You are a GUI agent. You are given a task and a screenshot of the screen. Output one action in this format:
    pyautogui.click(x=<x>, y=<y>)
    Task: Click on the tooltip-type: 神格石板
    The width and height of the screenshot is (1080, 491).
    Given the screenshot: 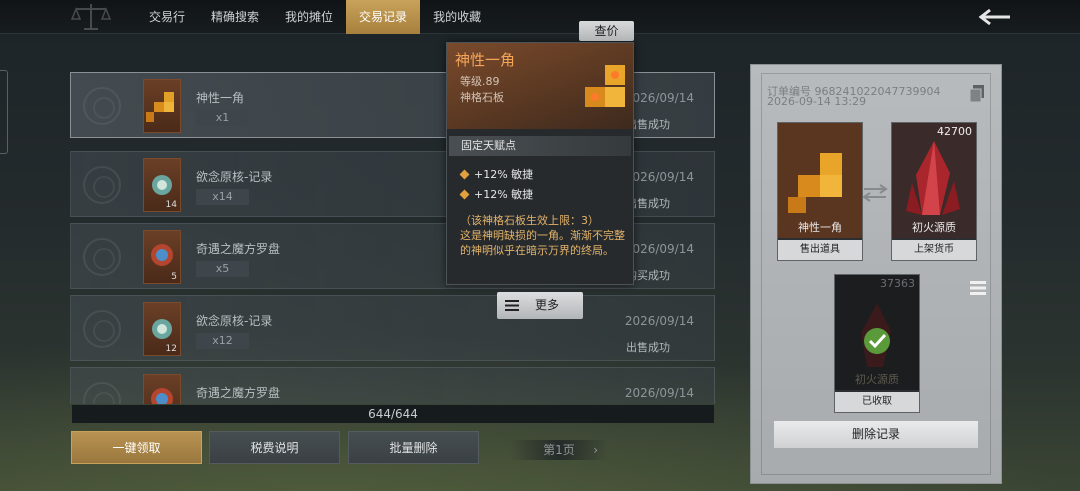 What is the action you would take?
    pyautogui.click(x=482, y=97)
    